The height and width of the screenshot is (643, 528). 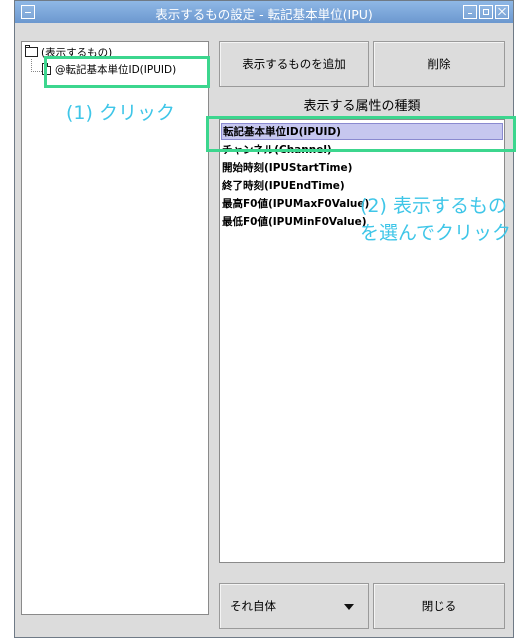 What do you see at coordinates (436, 233) in the screenshot?
I see `annotation-step2-line2: を選んでクリック` at bounding box center [436, 233].